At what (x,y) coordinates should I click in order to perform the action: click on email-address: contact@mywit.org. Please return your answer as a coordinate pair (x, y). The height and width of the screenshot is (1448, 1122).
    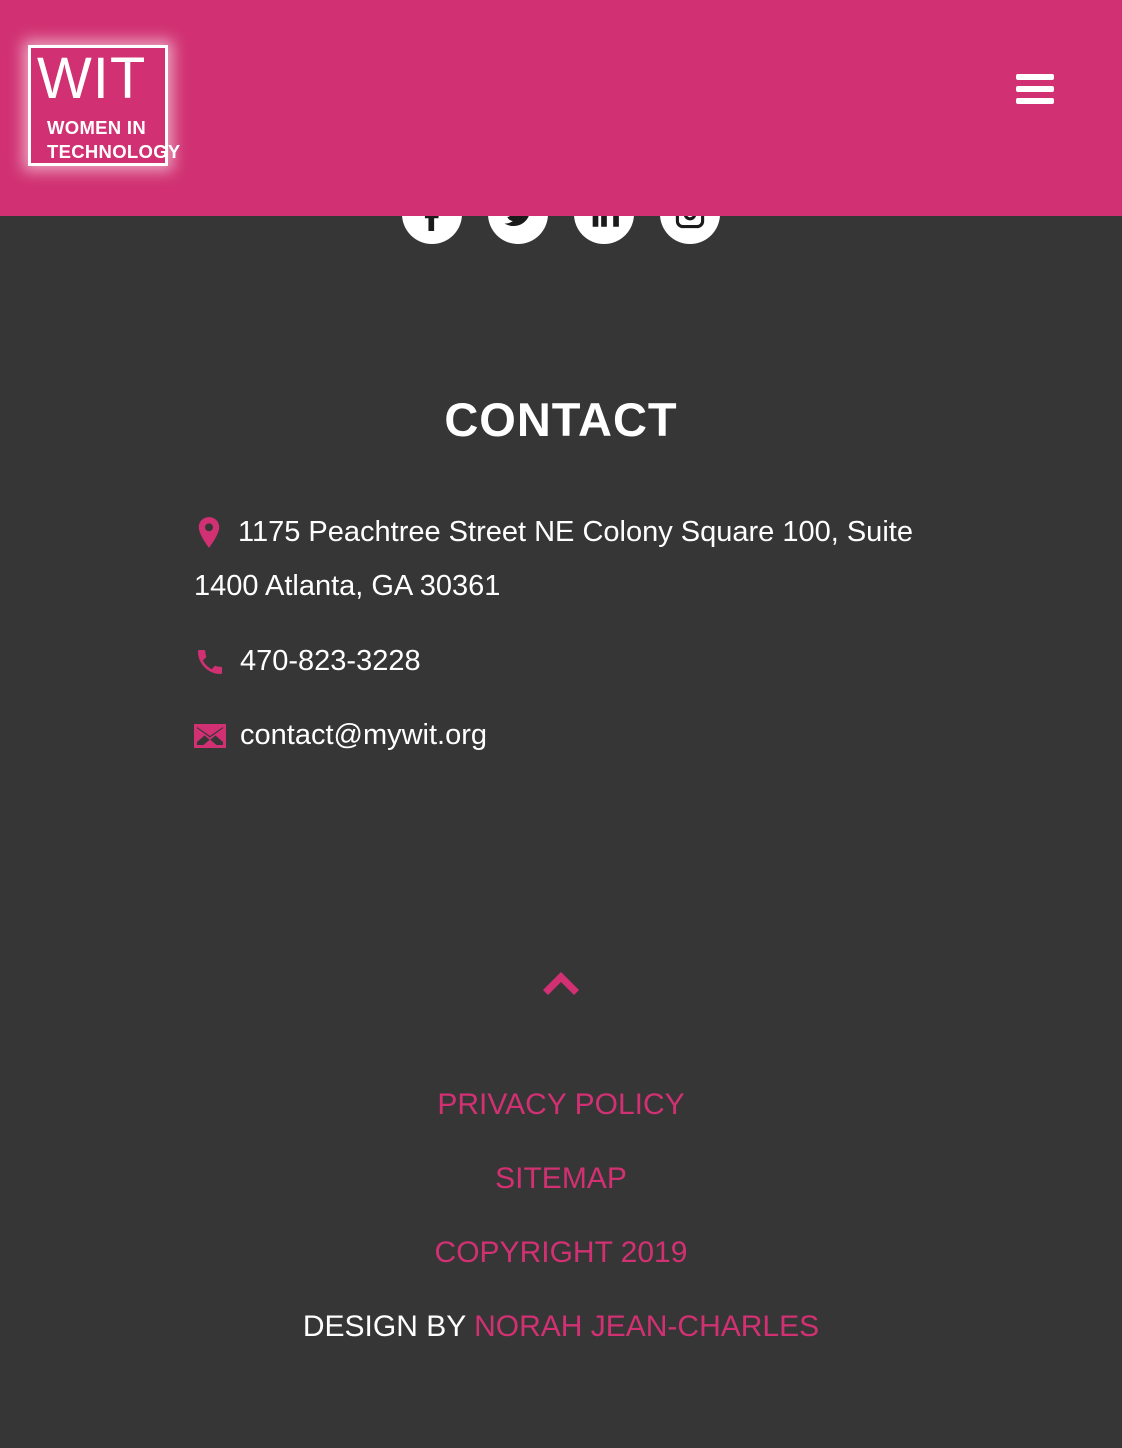
    Looking at the image, I should click on (364, 735).